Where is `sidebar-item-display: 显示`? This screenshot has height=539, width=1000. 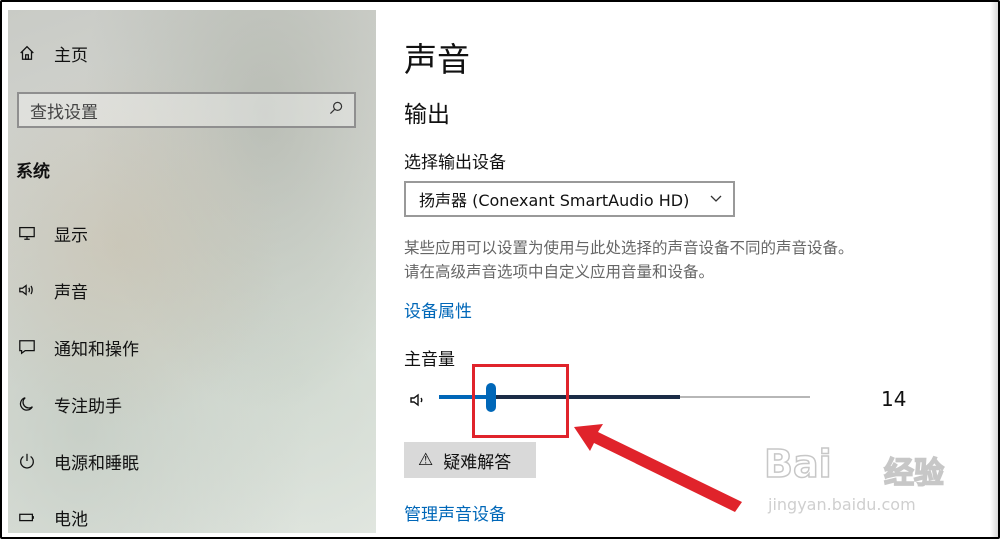 sidebar-item-display: 显示 is located at coordinates (52, 233).